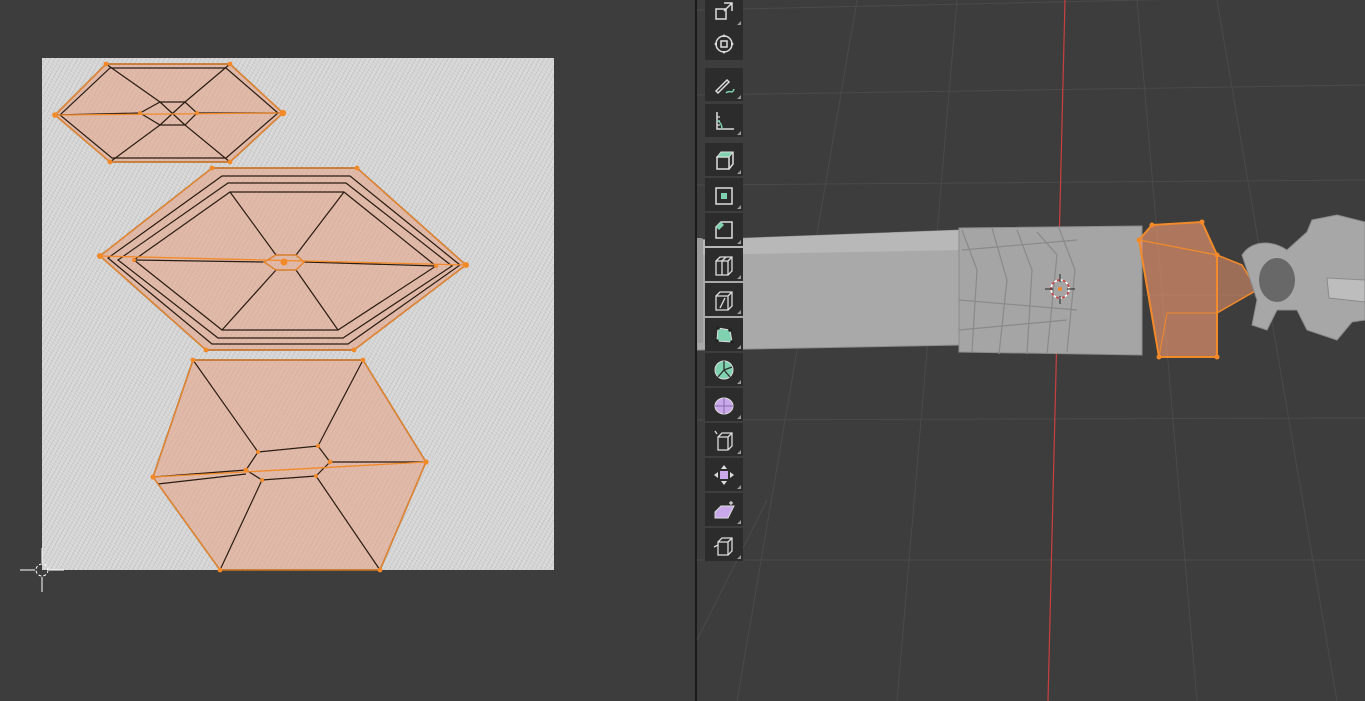 This screenshot has width=1365, height=701. I want to click on tool-shrink-fatten, so click(724, 474).